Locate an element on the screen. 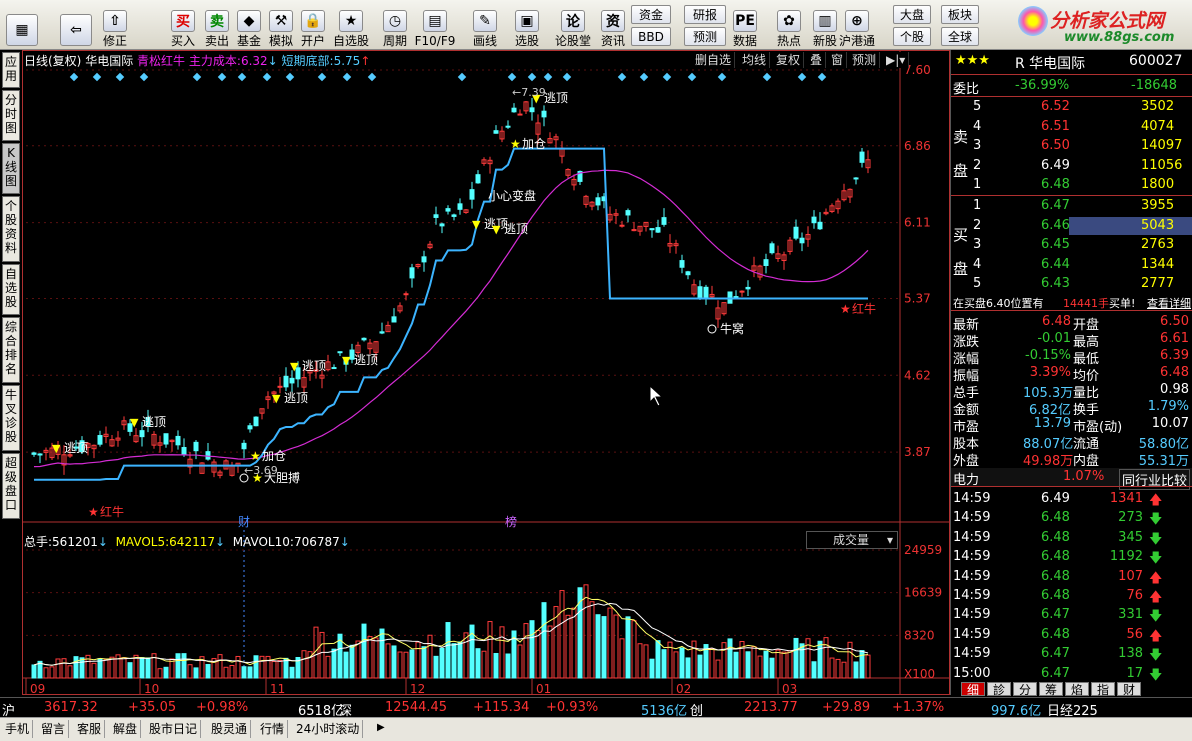 Image resolution: width=1192 pixels, height=741 pixels. side-tab-2: K线图 is located at coordinates (11, 168).